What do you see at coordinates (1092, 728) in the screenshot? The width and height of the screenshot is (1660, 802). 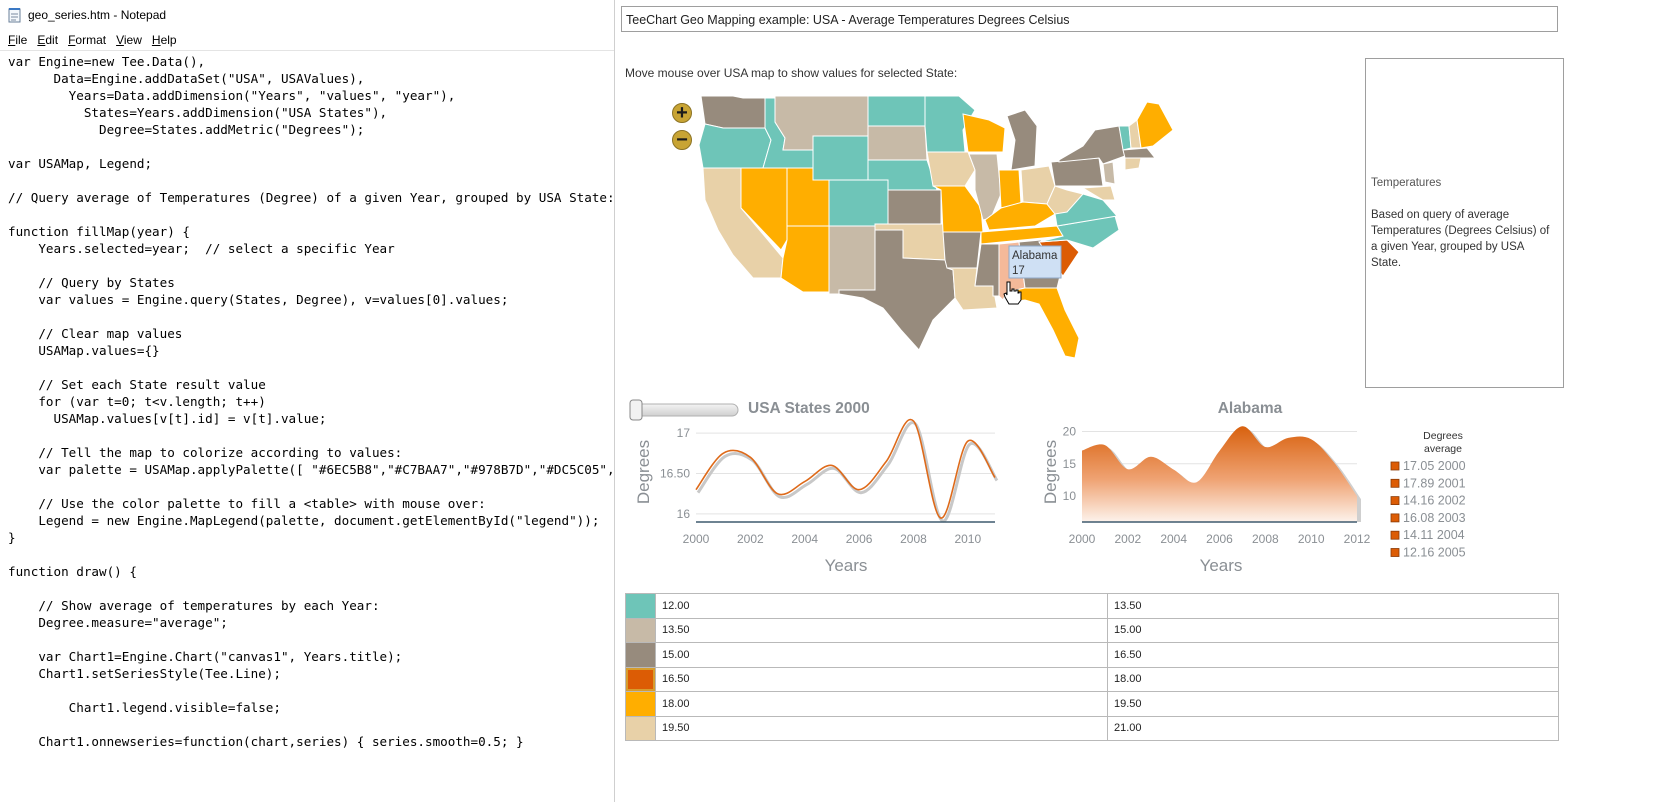 I see `table-row: 19.50 21.00` at bounding box center [1092, 728].